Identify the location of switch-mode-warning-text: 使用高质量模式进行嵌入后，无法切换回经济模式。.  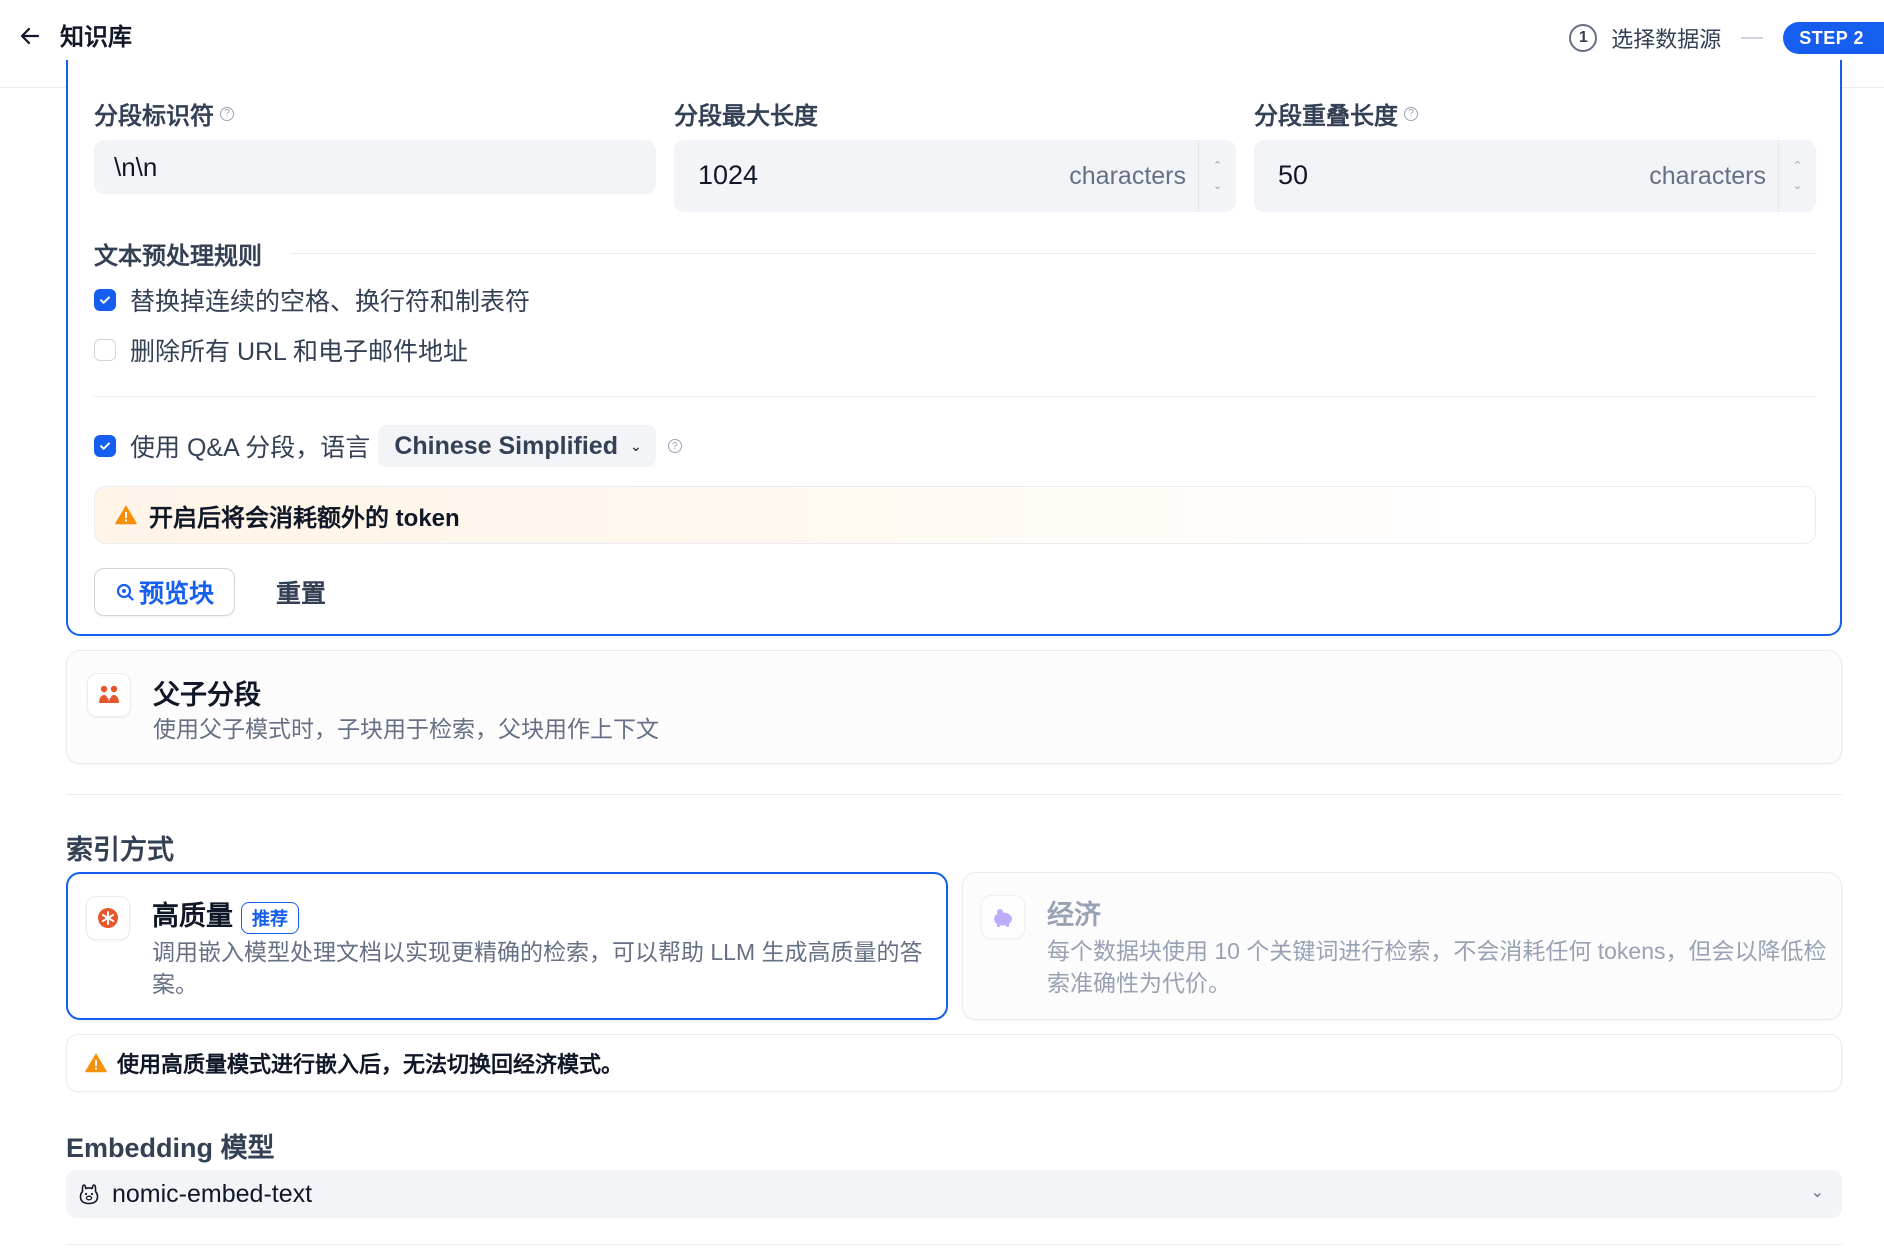
(370, 1064).